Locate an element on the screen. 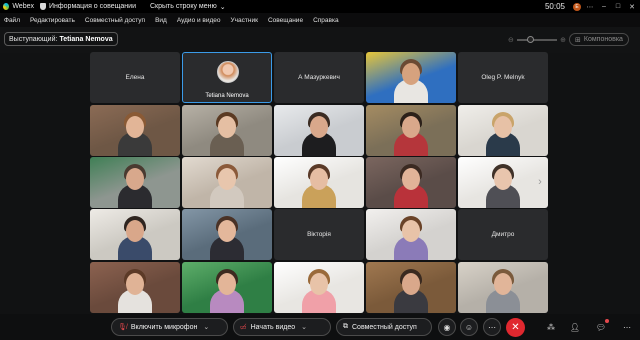 Image resolution: width=640 pixels, height=340 pixels. emoji-icon: ☺ is located at coordinates (469, 327).